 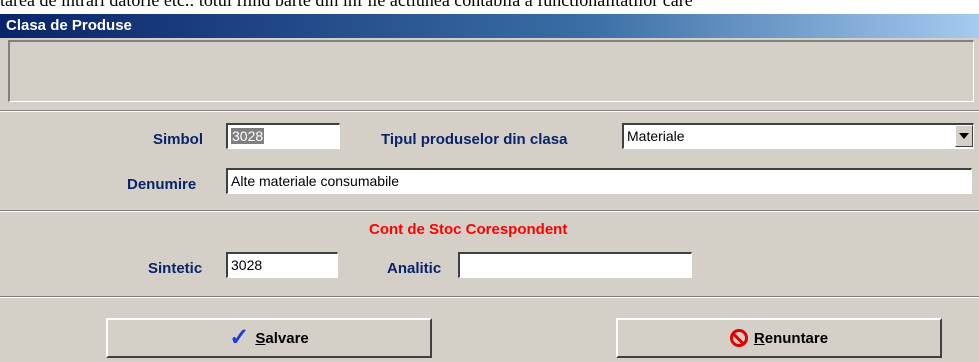 What do you see at coordinates (489, 26) in the screenshot?
I see `window-titlebar: Clasa de Produse` at bounding box center [489, 26].